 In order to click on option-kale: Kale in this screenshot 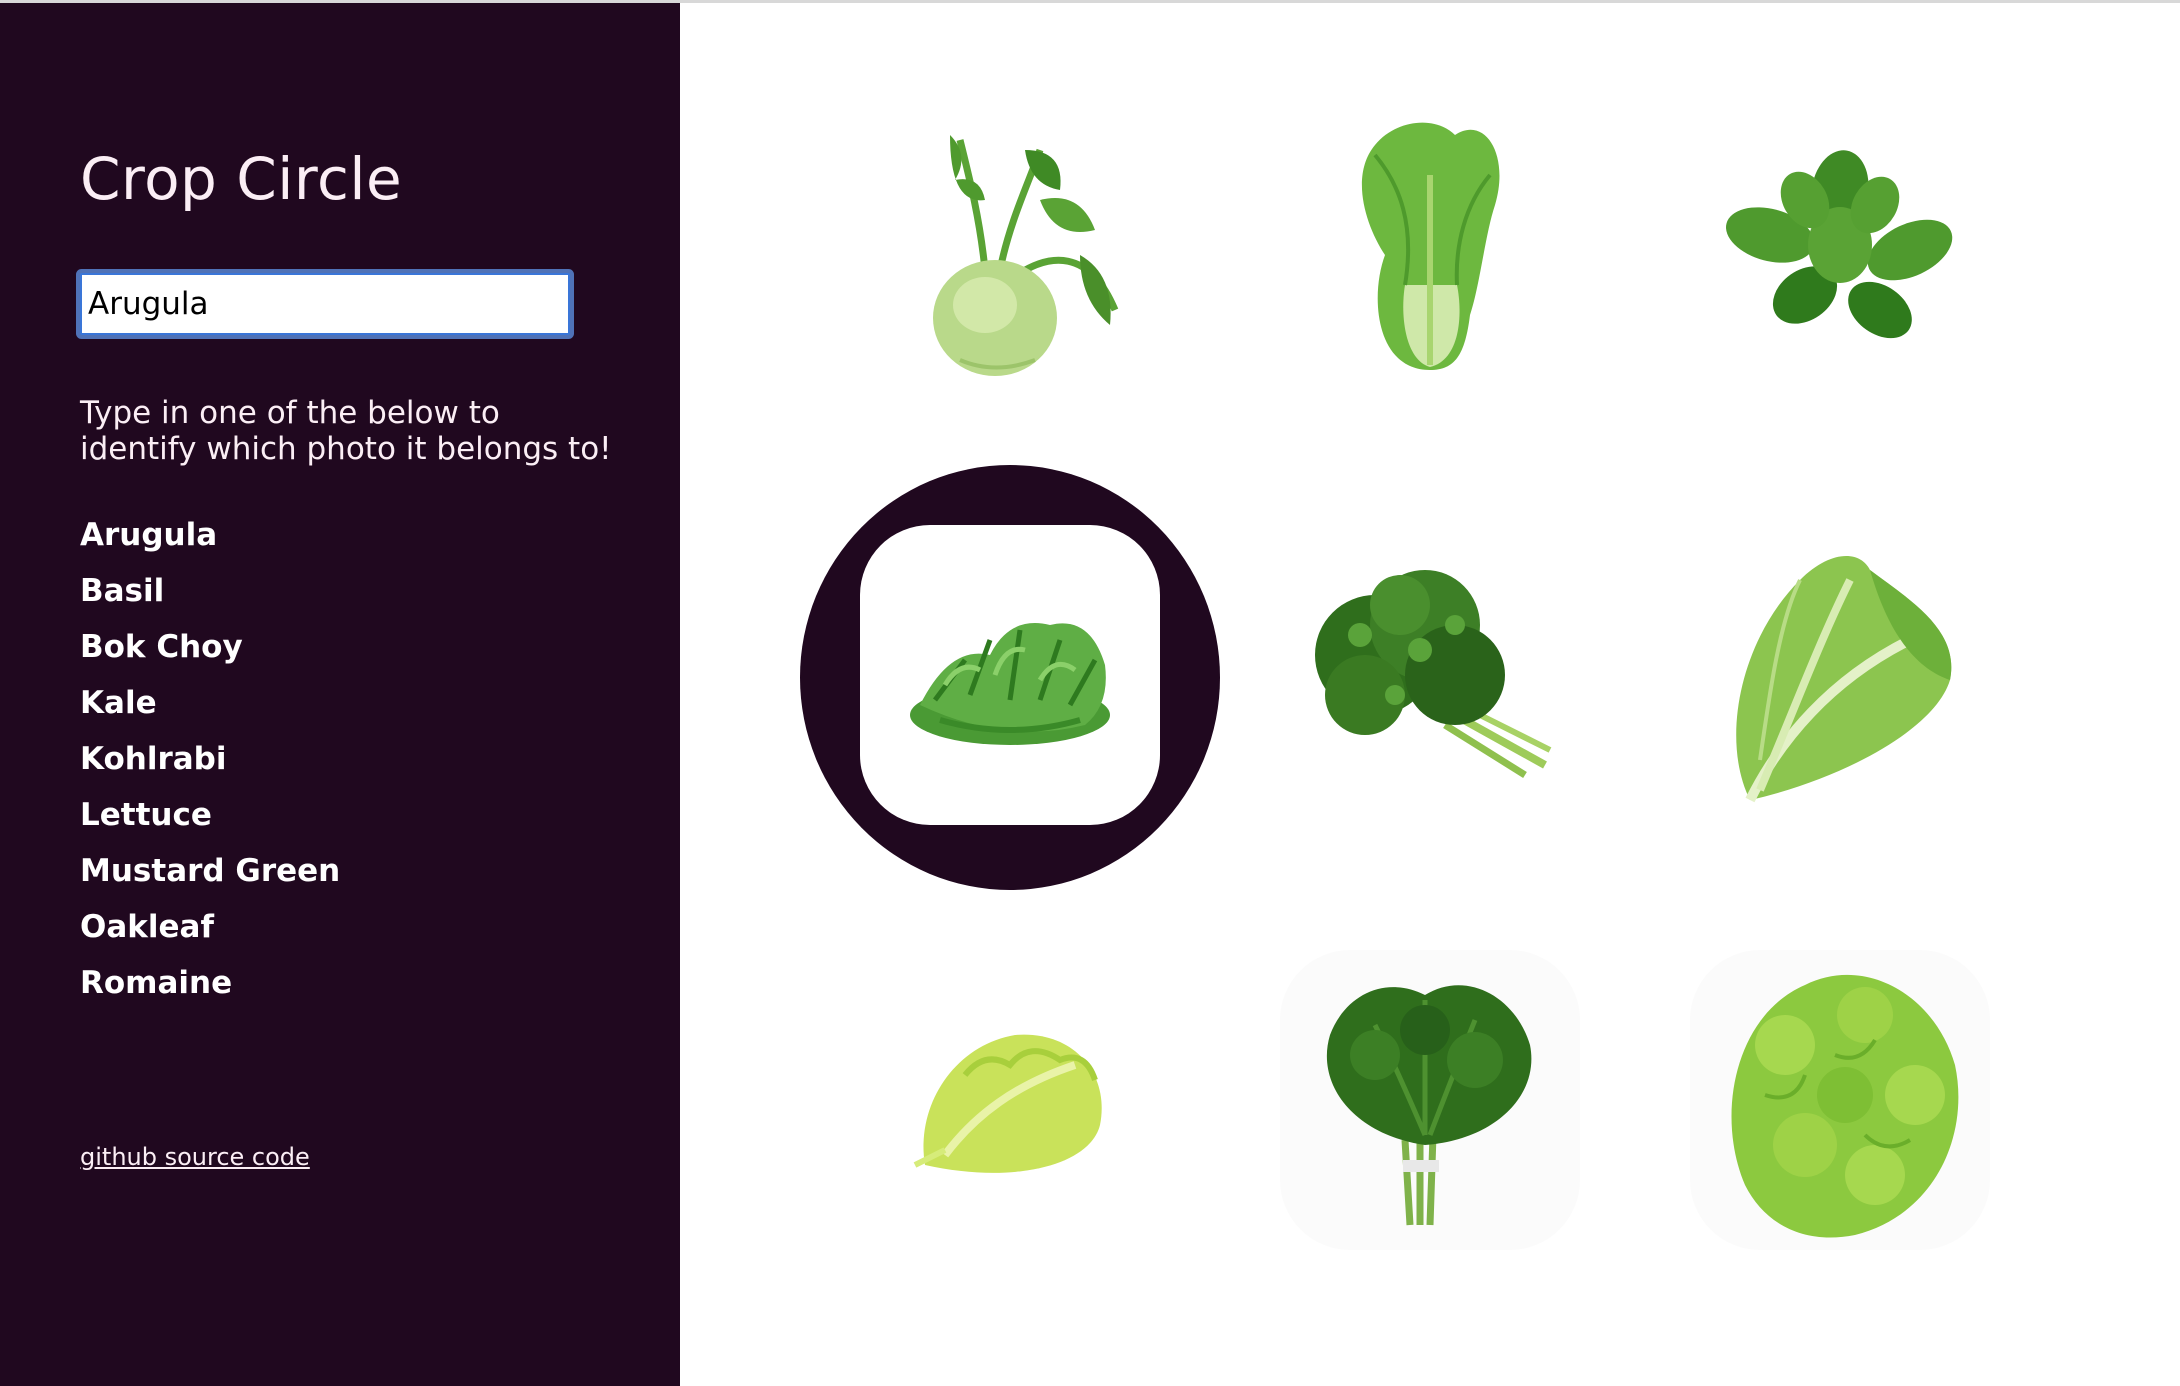, I will do `click(118, 703)`.